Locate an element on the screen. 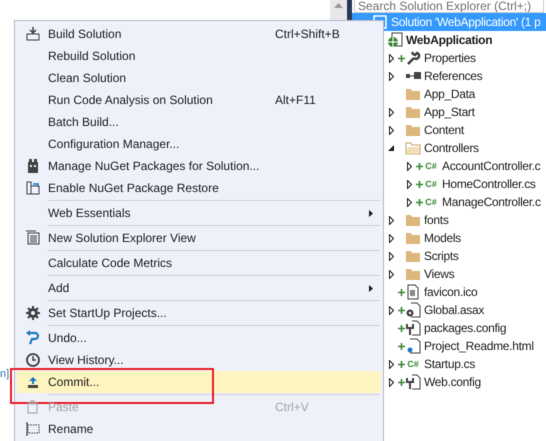 Image resolution: width=546 pixels, height=441 pixels. image-file-icon is located at coordinates (413, 292).